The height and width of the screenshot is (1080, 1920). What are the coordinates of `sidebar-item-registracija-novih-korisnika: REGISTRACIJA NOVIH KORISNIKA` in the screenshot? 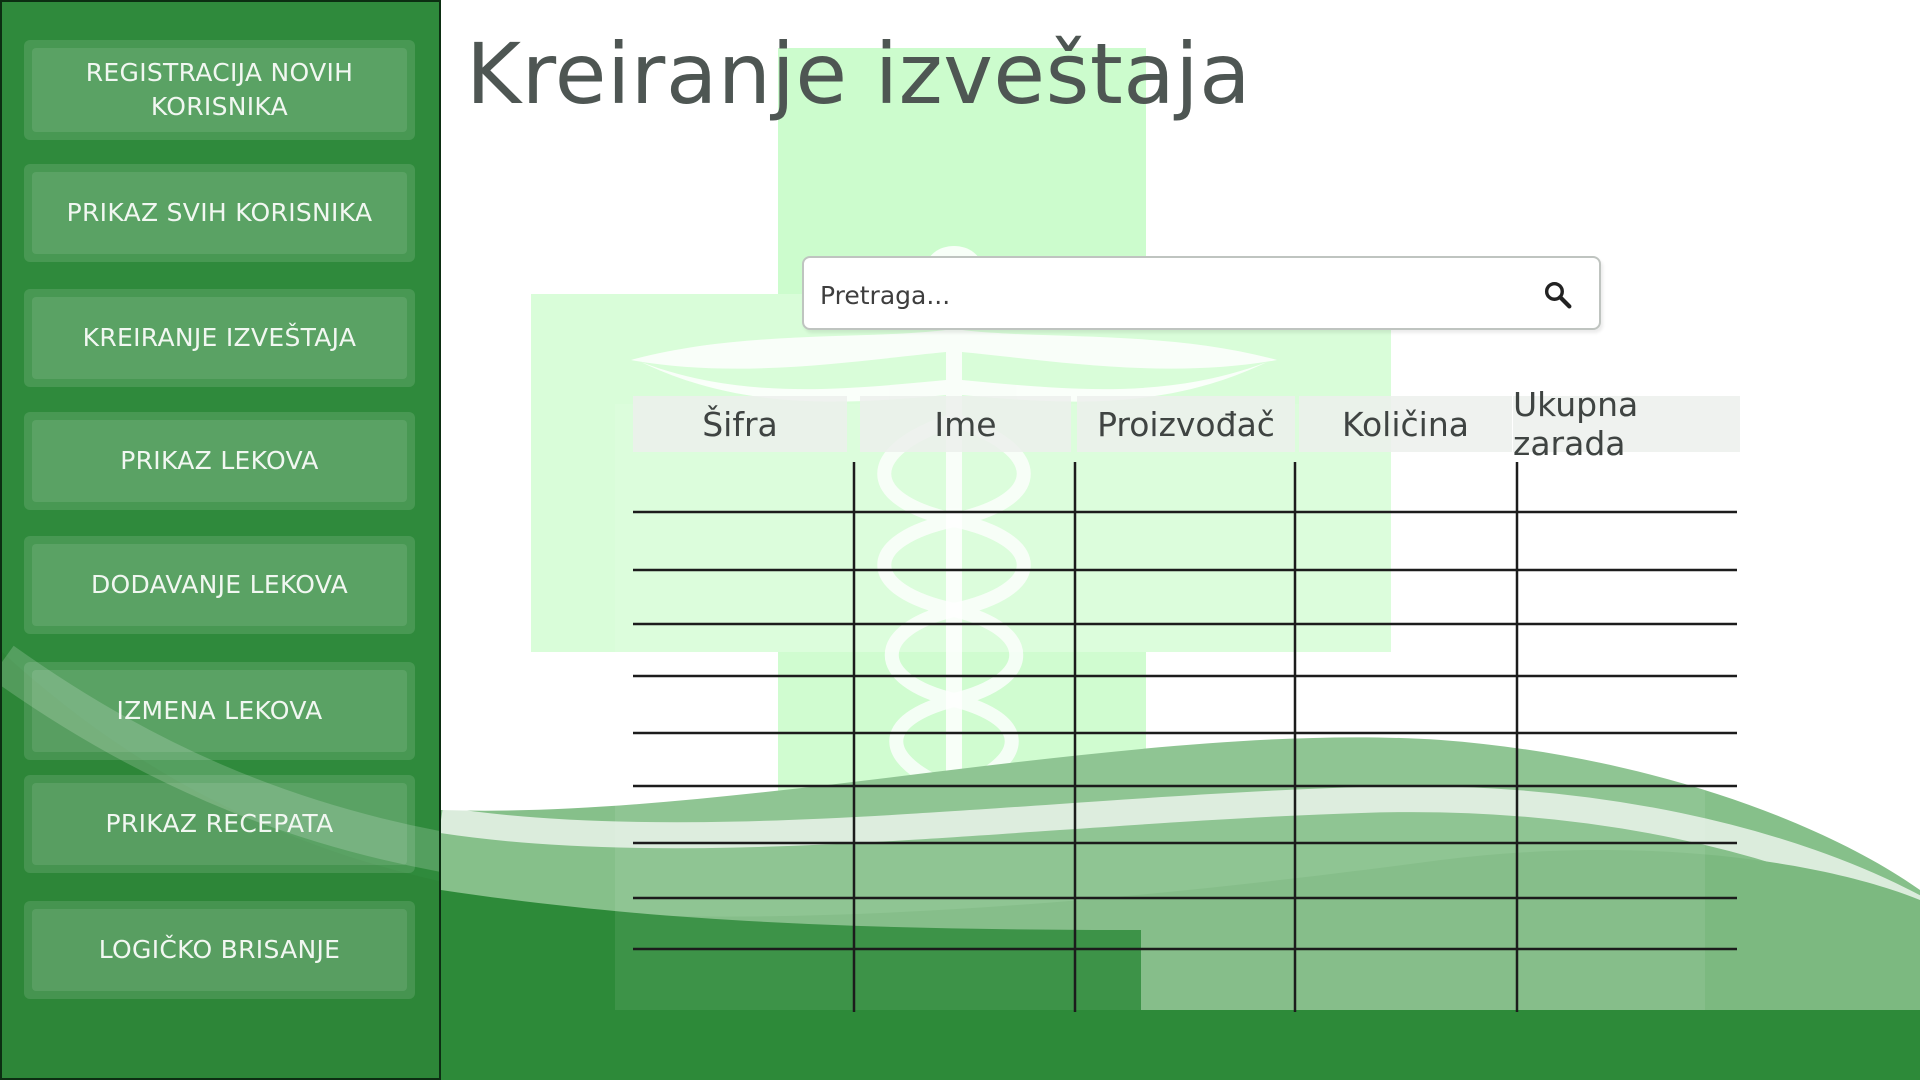 It's located at (219, 90).